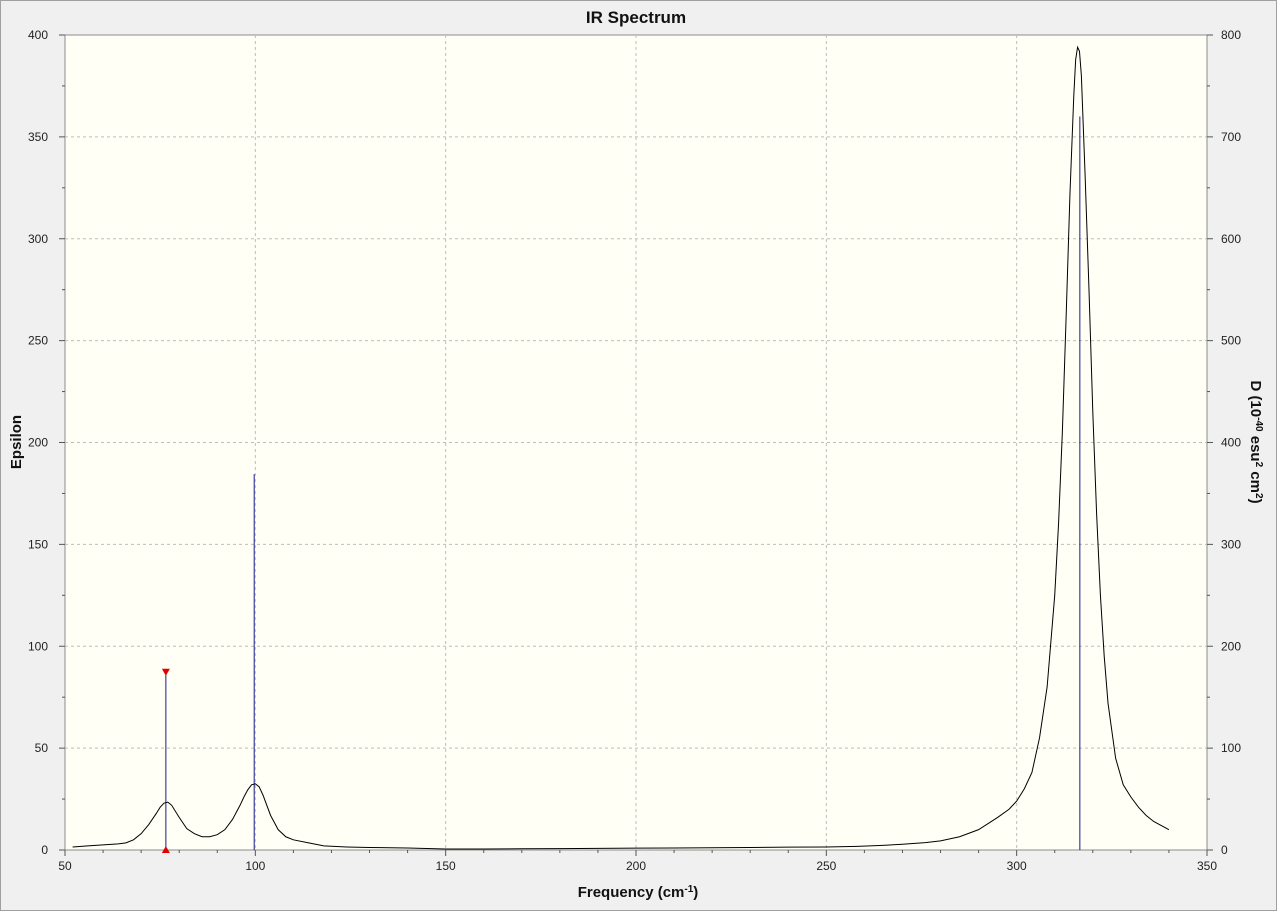  I want to click on y-right-tick-label: 700, so click(1231, 137).